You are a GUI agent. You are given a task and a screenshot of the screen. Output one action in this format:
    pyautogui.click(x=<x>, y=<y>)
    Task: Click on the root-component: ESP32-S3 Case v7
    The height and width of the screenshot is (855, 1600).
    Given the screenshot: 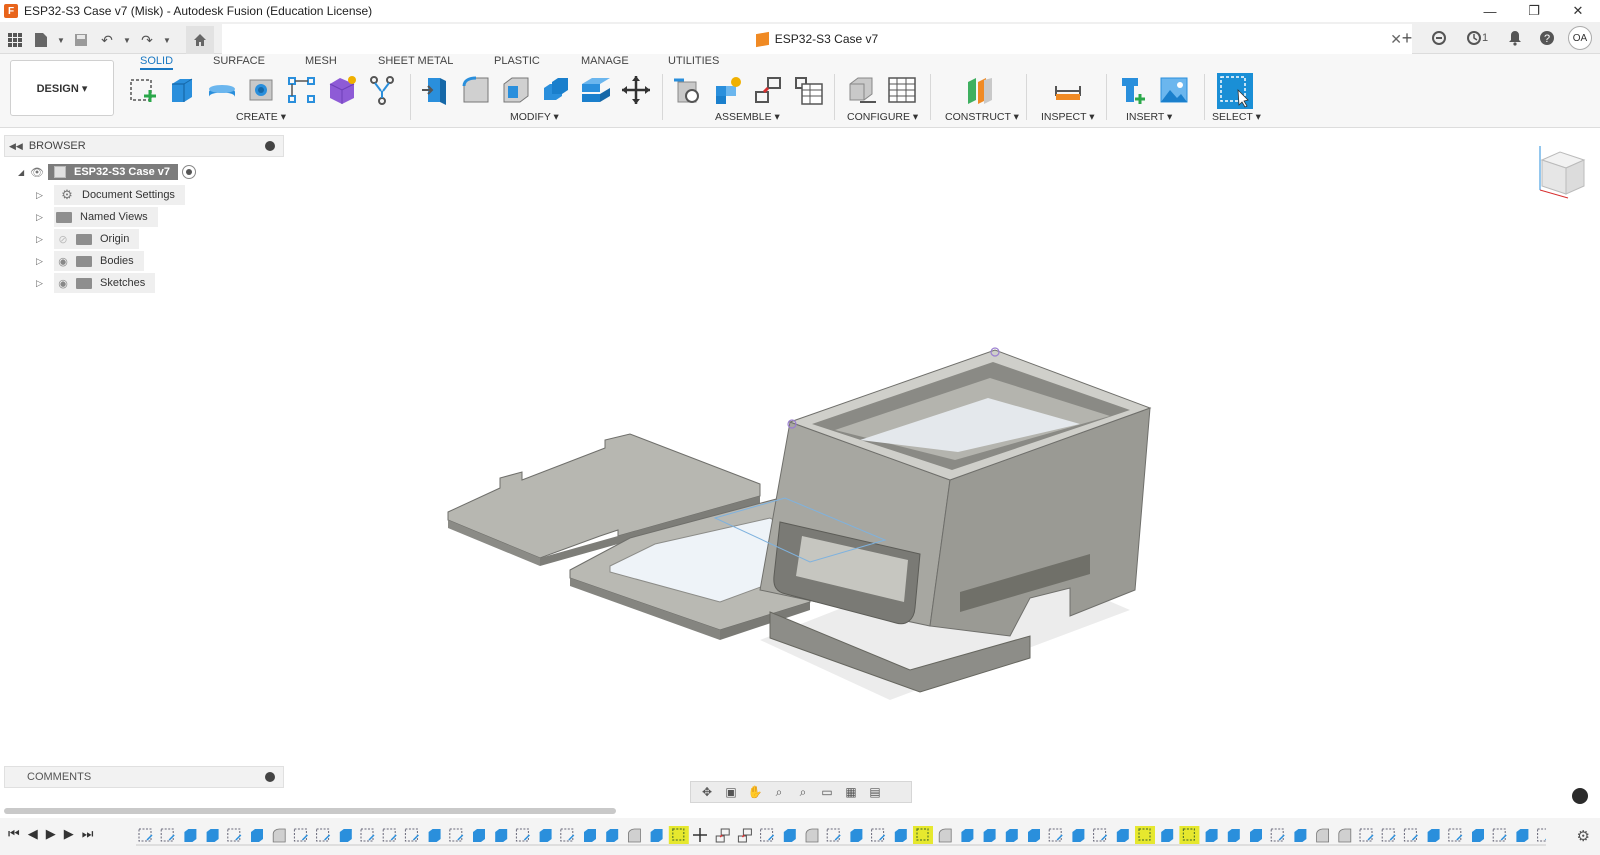 What is the action you would take?
    pyautogui.click(x=113, y=172)
    